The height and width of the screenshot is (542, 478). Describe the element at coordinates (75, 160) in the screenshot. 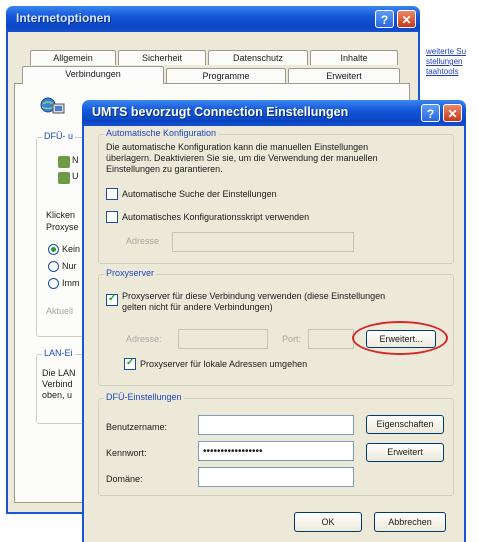

I see `connection-item-1: N` at that location.